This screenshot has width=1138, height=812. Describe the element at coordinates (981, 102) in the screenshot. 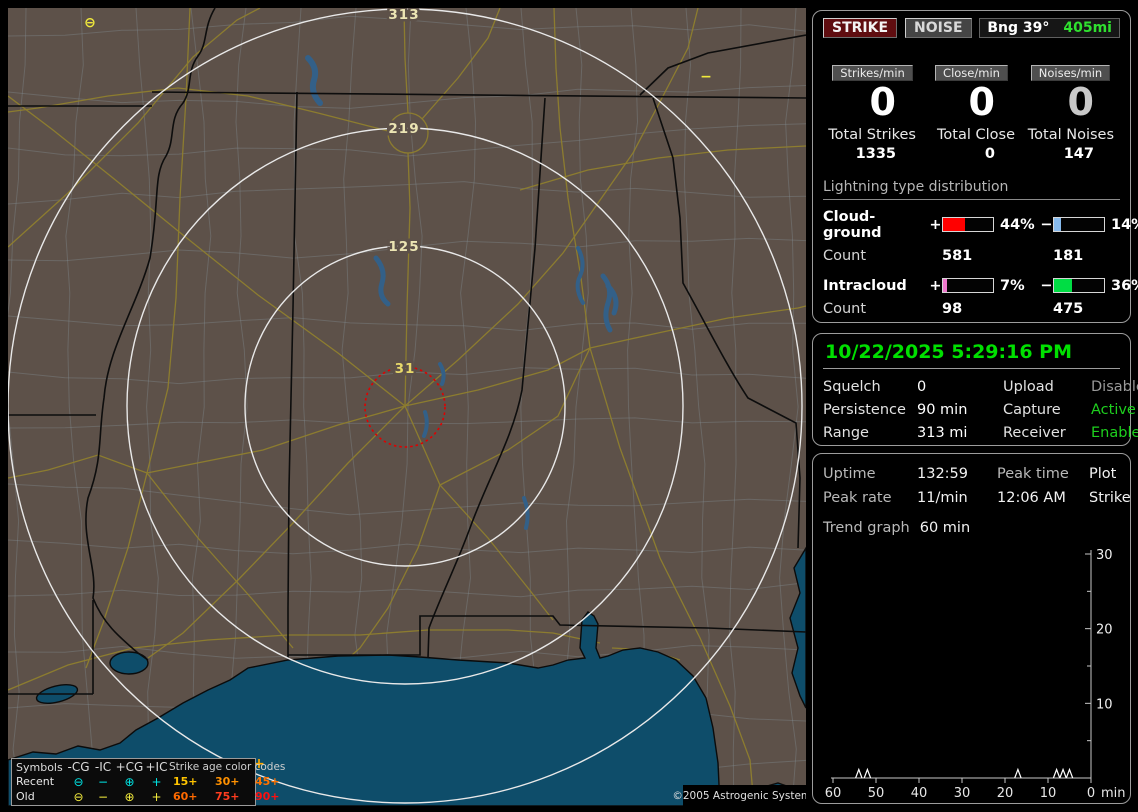

I see `close-per-min-value: 0` at that location.